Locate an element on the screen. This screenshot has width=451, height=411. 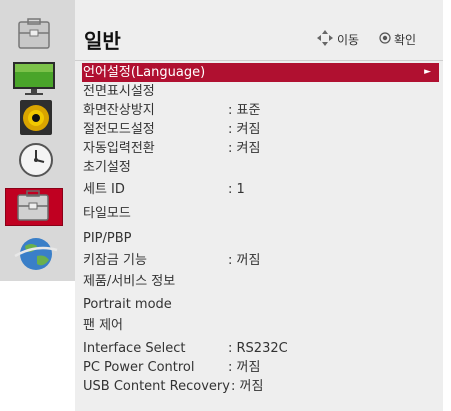
category-sidebar is located at coordinates (38, 140).